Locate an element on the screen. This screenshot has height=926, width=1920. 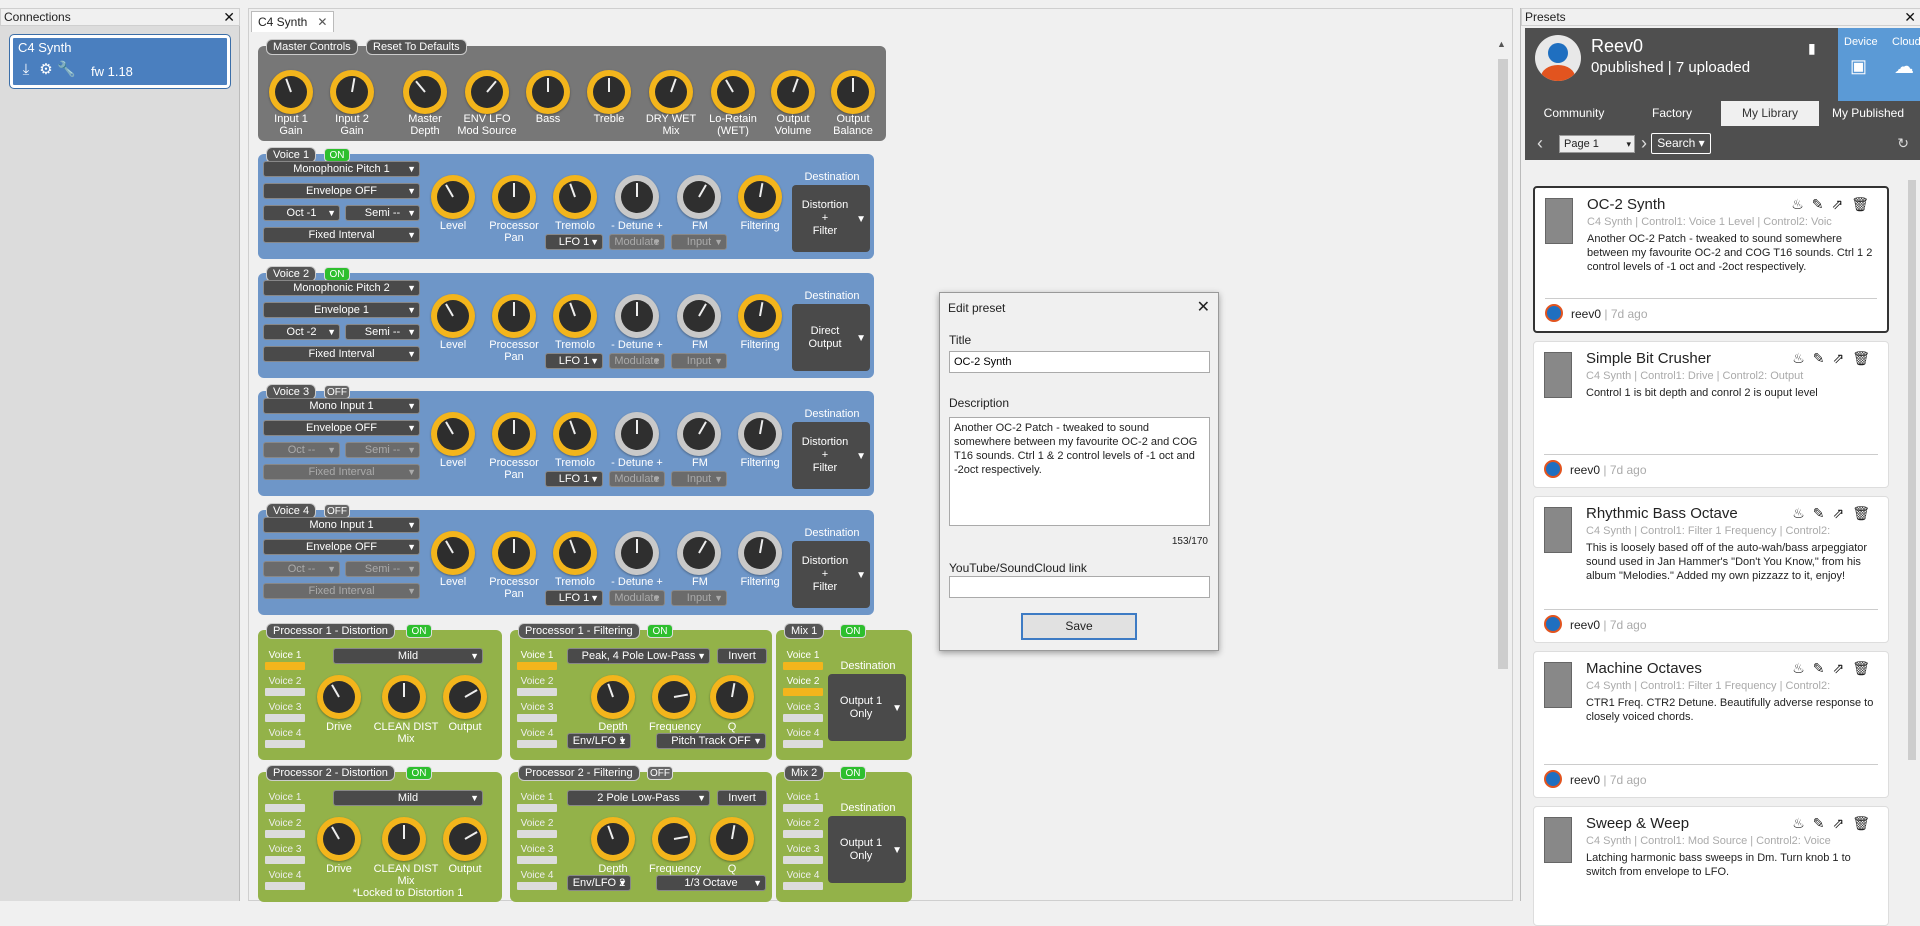
proc2_filt-voice-1: Voice 1 is located at coordinates (537, 802).